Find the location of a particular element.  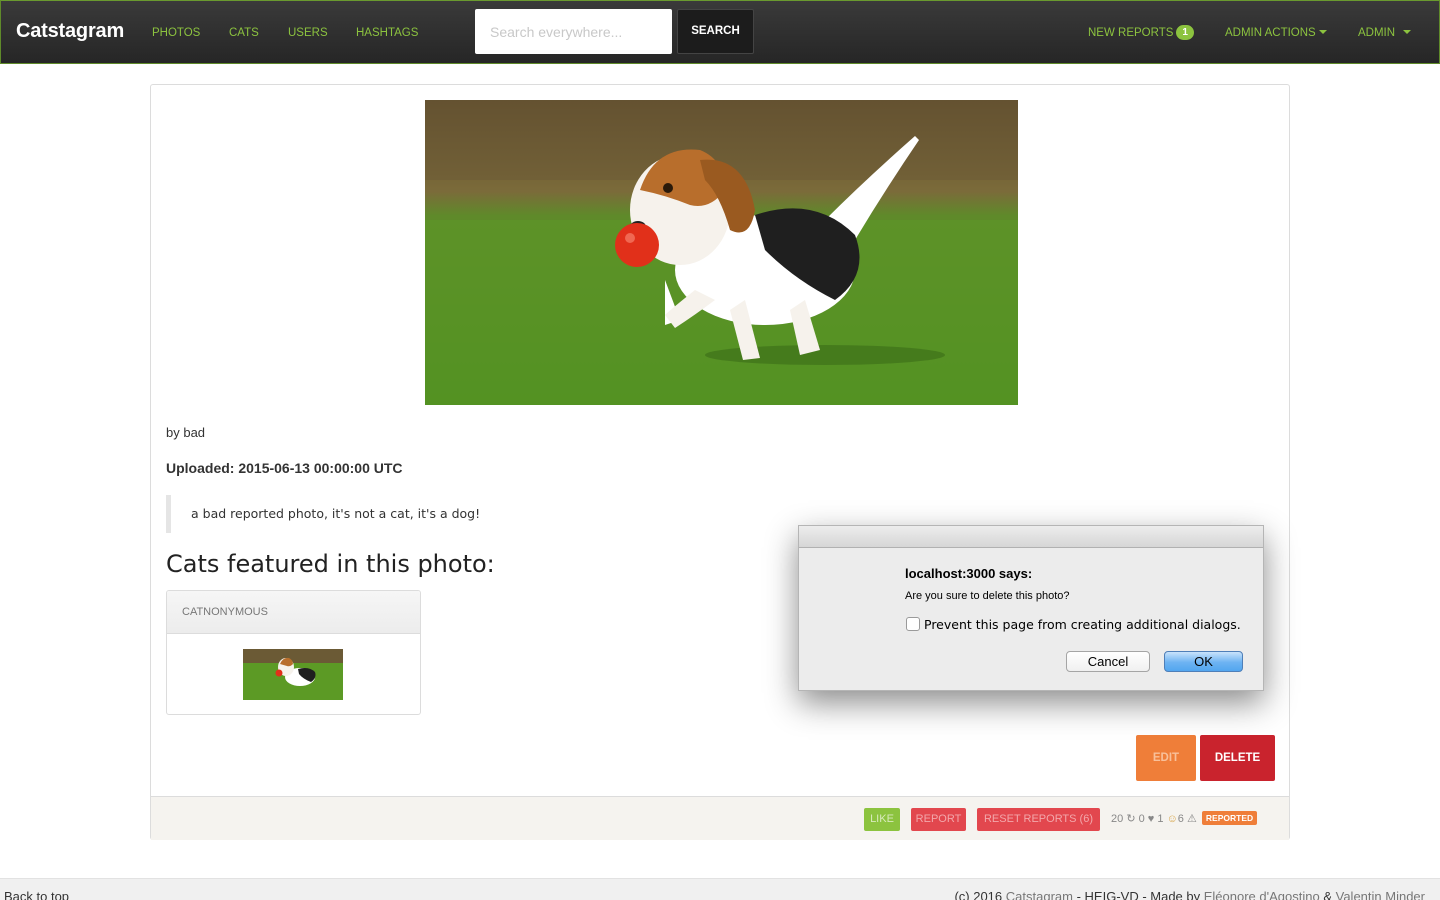

cats-count: 1 is located at coordinates (1160, 819).